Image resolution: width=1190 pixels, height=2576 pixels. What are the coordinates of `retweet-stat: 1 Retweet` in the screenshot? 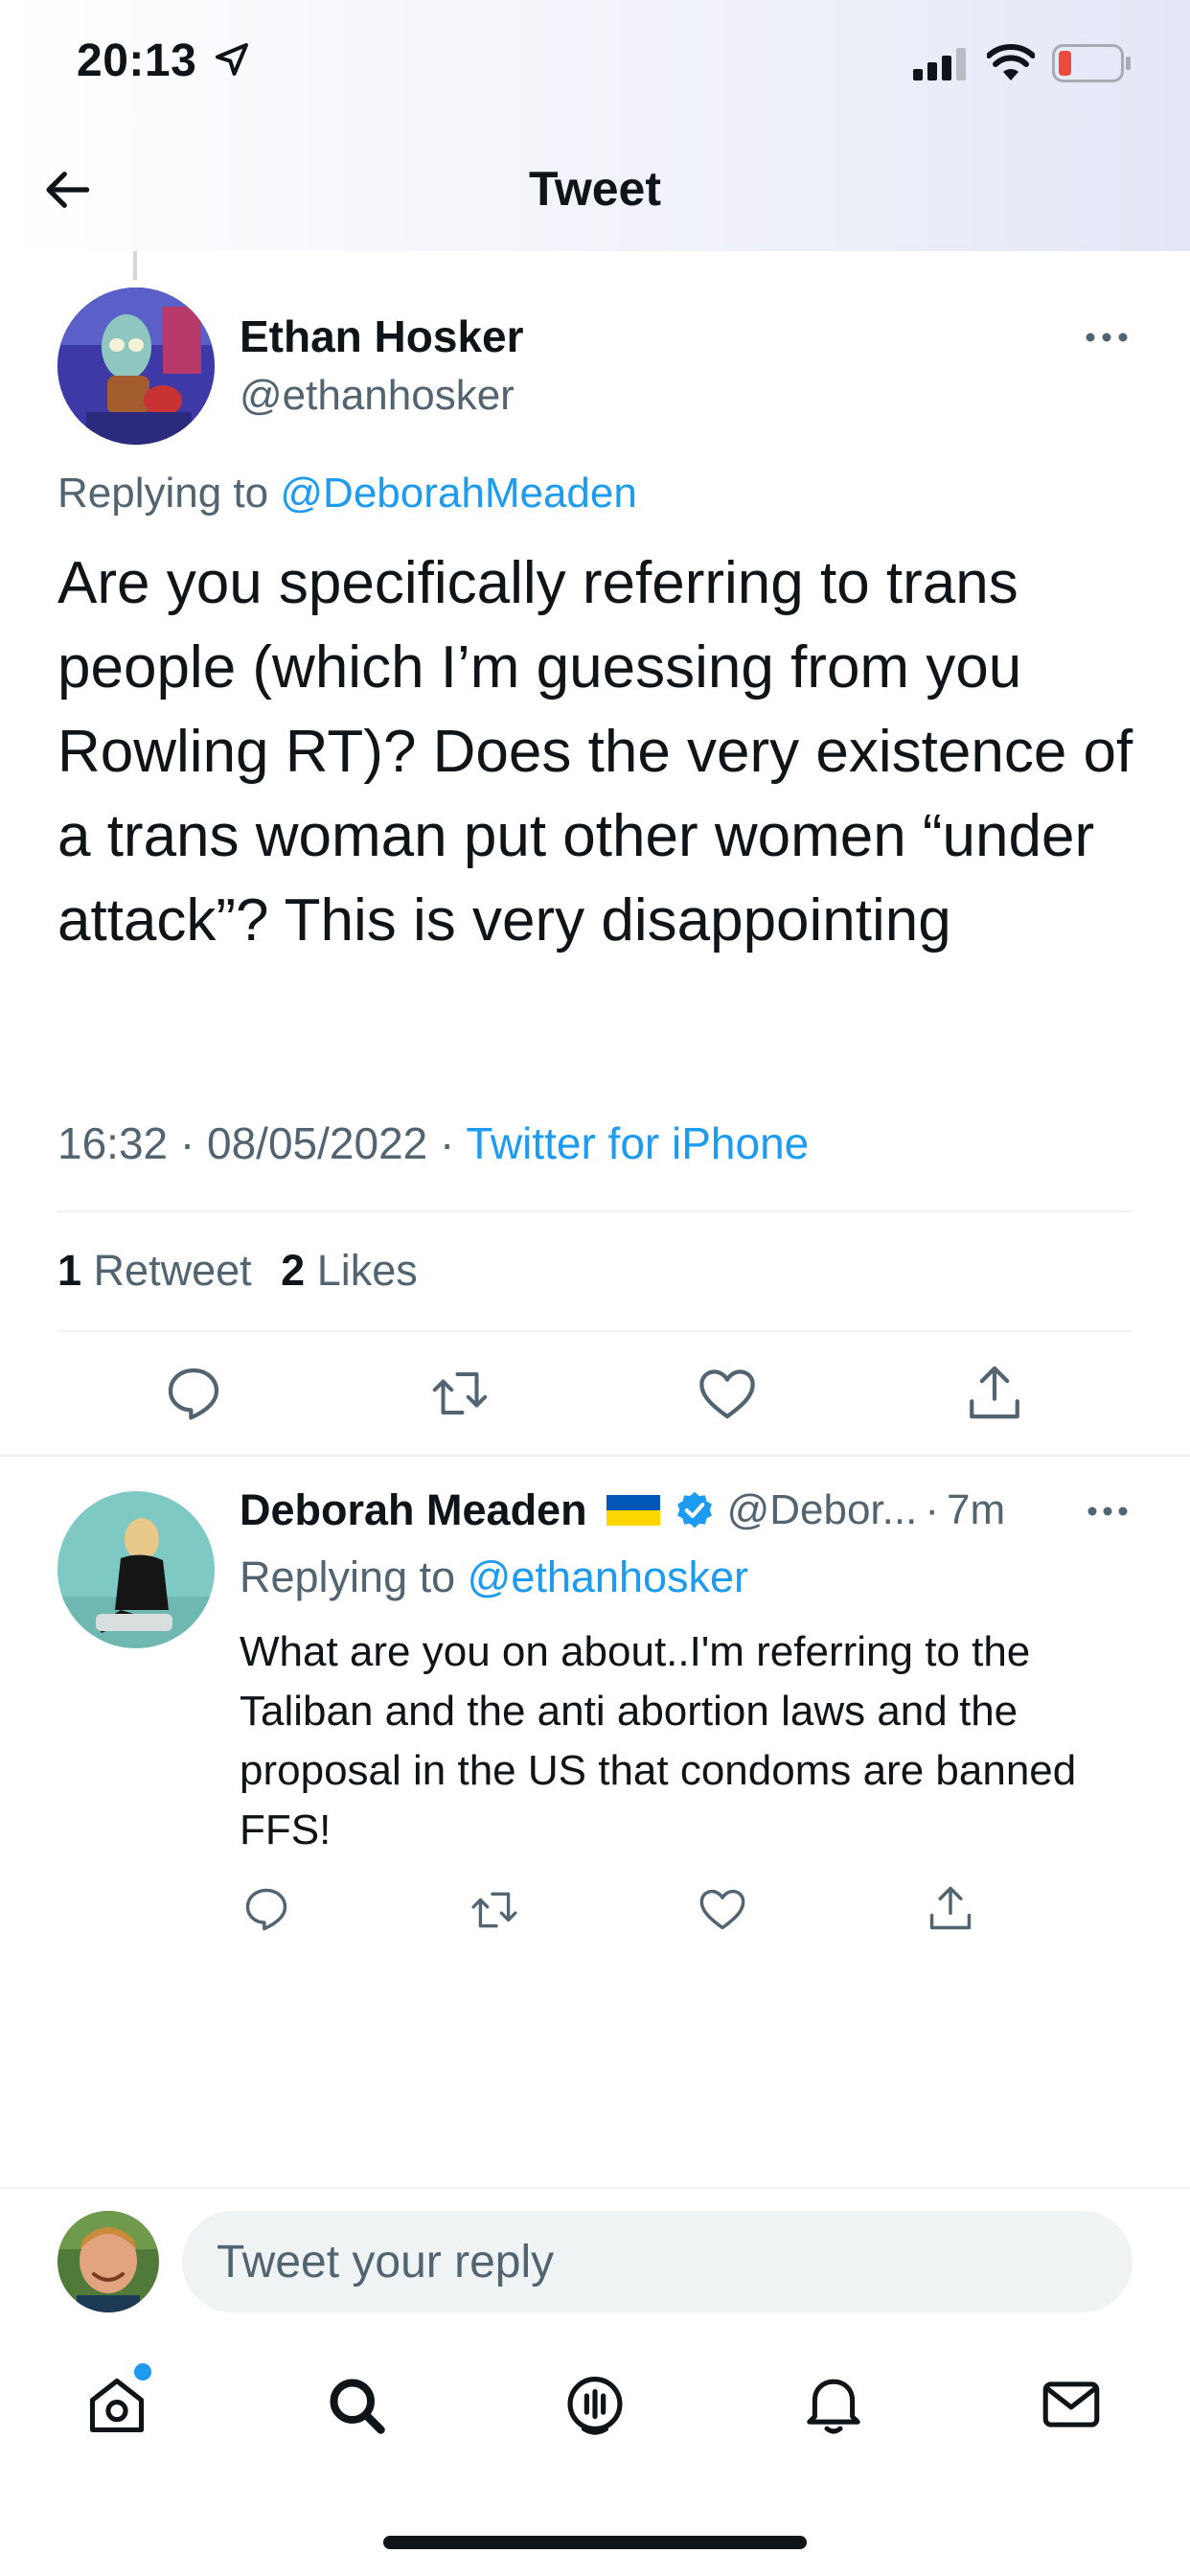 It's located at (155, 1270).